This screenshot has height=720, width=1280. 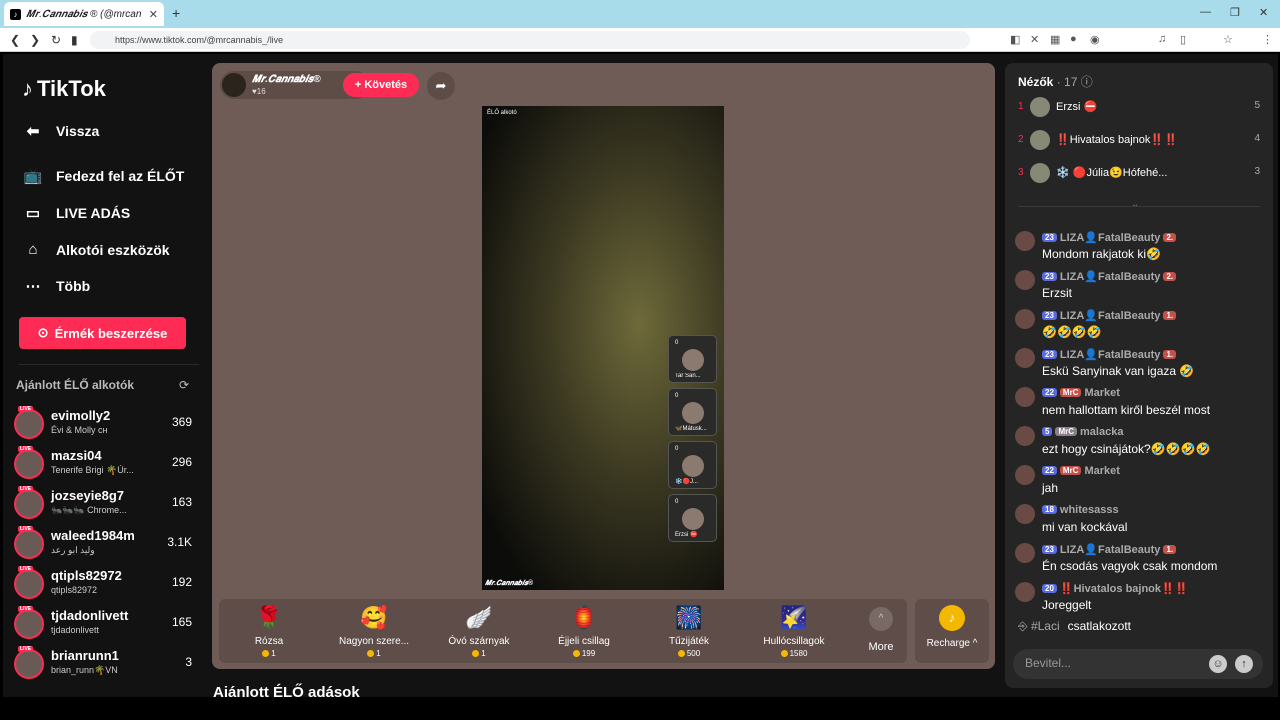 What do you see at coordinates (1034, 39) in the screenshot?
I see `extension-icon: ✕` at bounding box center [1034, 39].